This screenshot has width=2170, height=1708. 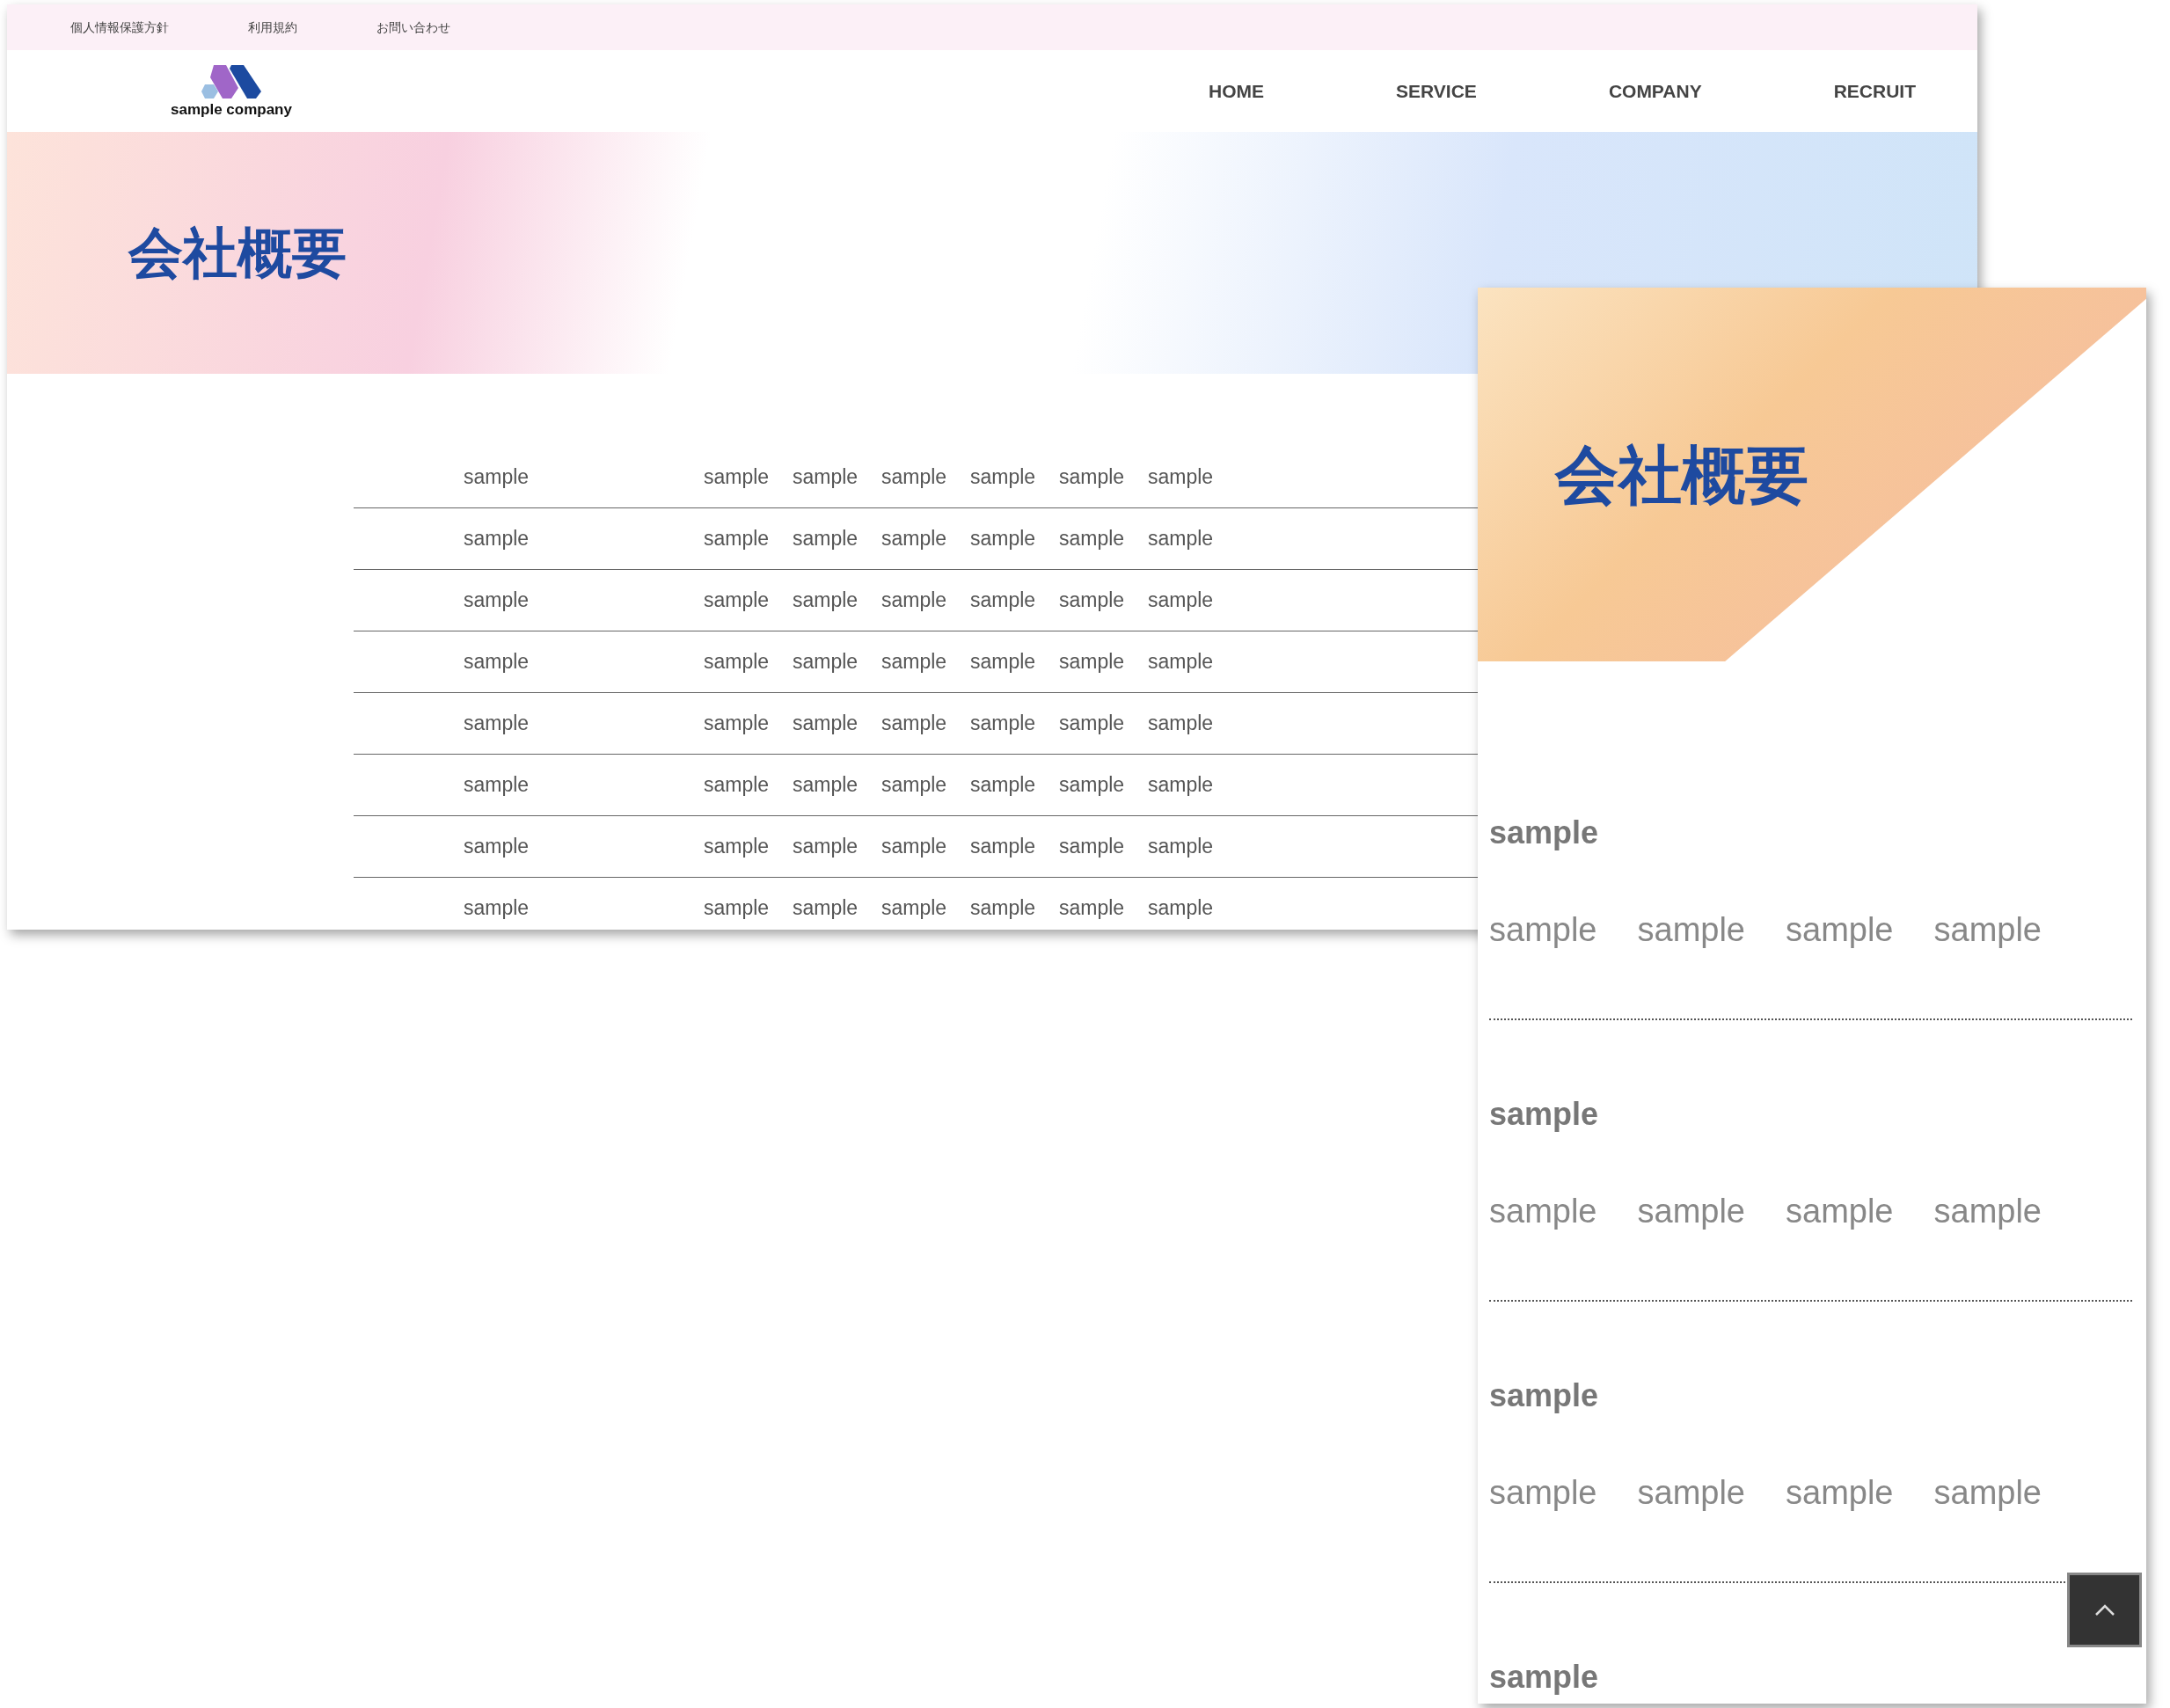 I want to click on top-link: お問い合わせ, so click(x=413, y=27).